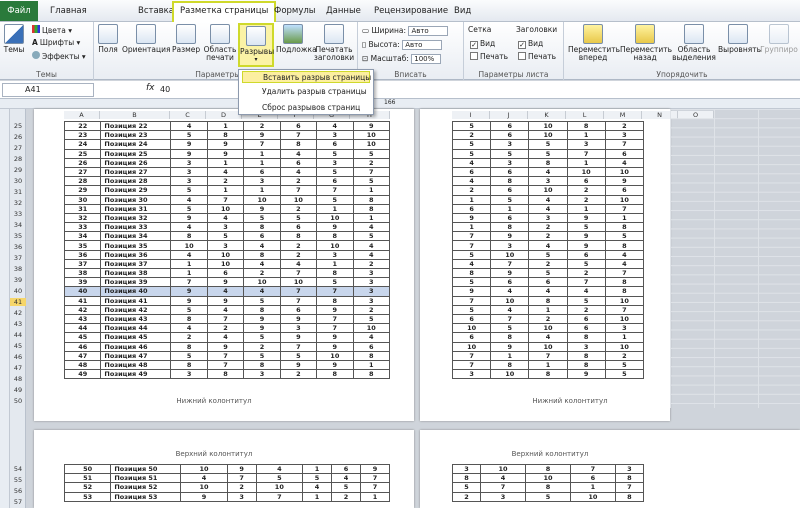 Image resolution: width=800 pixels, height=508 pixels. I want to click on themes-button: Темы, so click(14, 39).